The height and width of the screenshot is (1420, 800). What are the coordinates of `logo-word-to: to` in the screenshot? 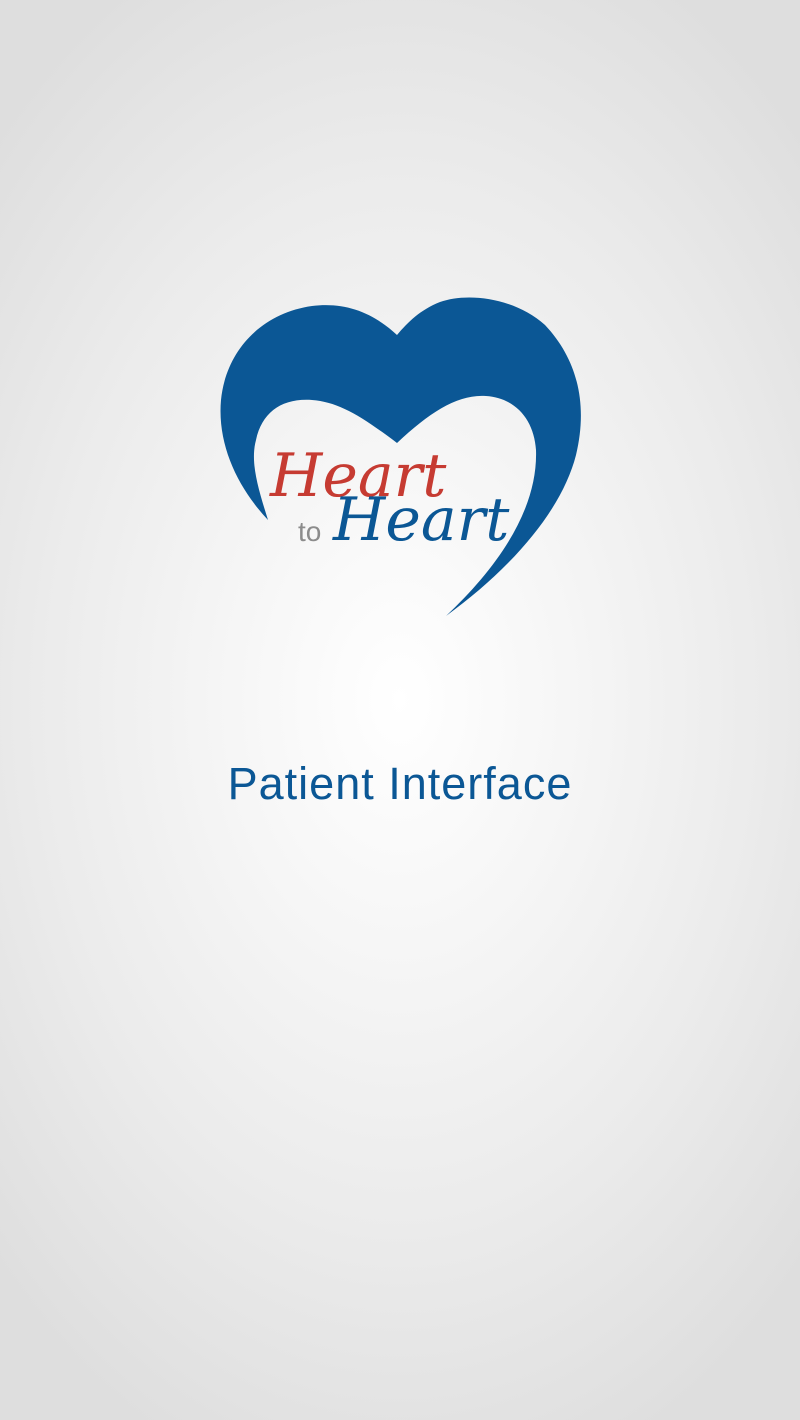 It's located at (309, 531).